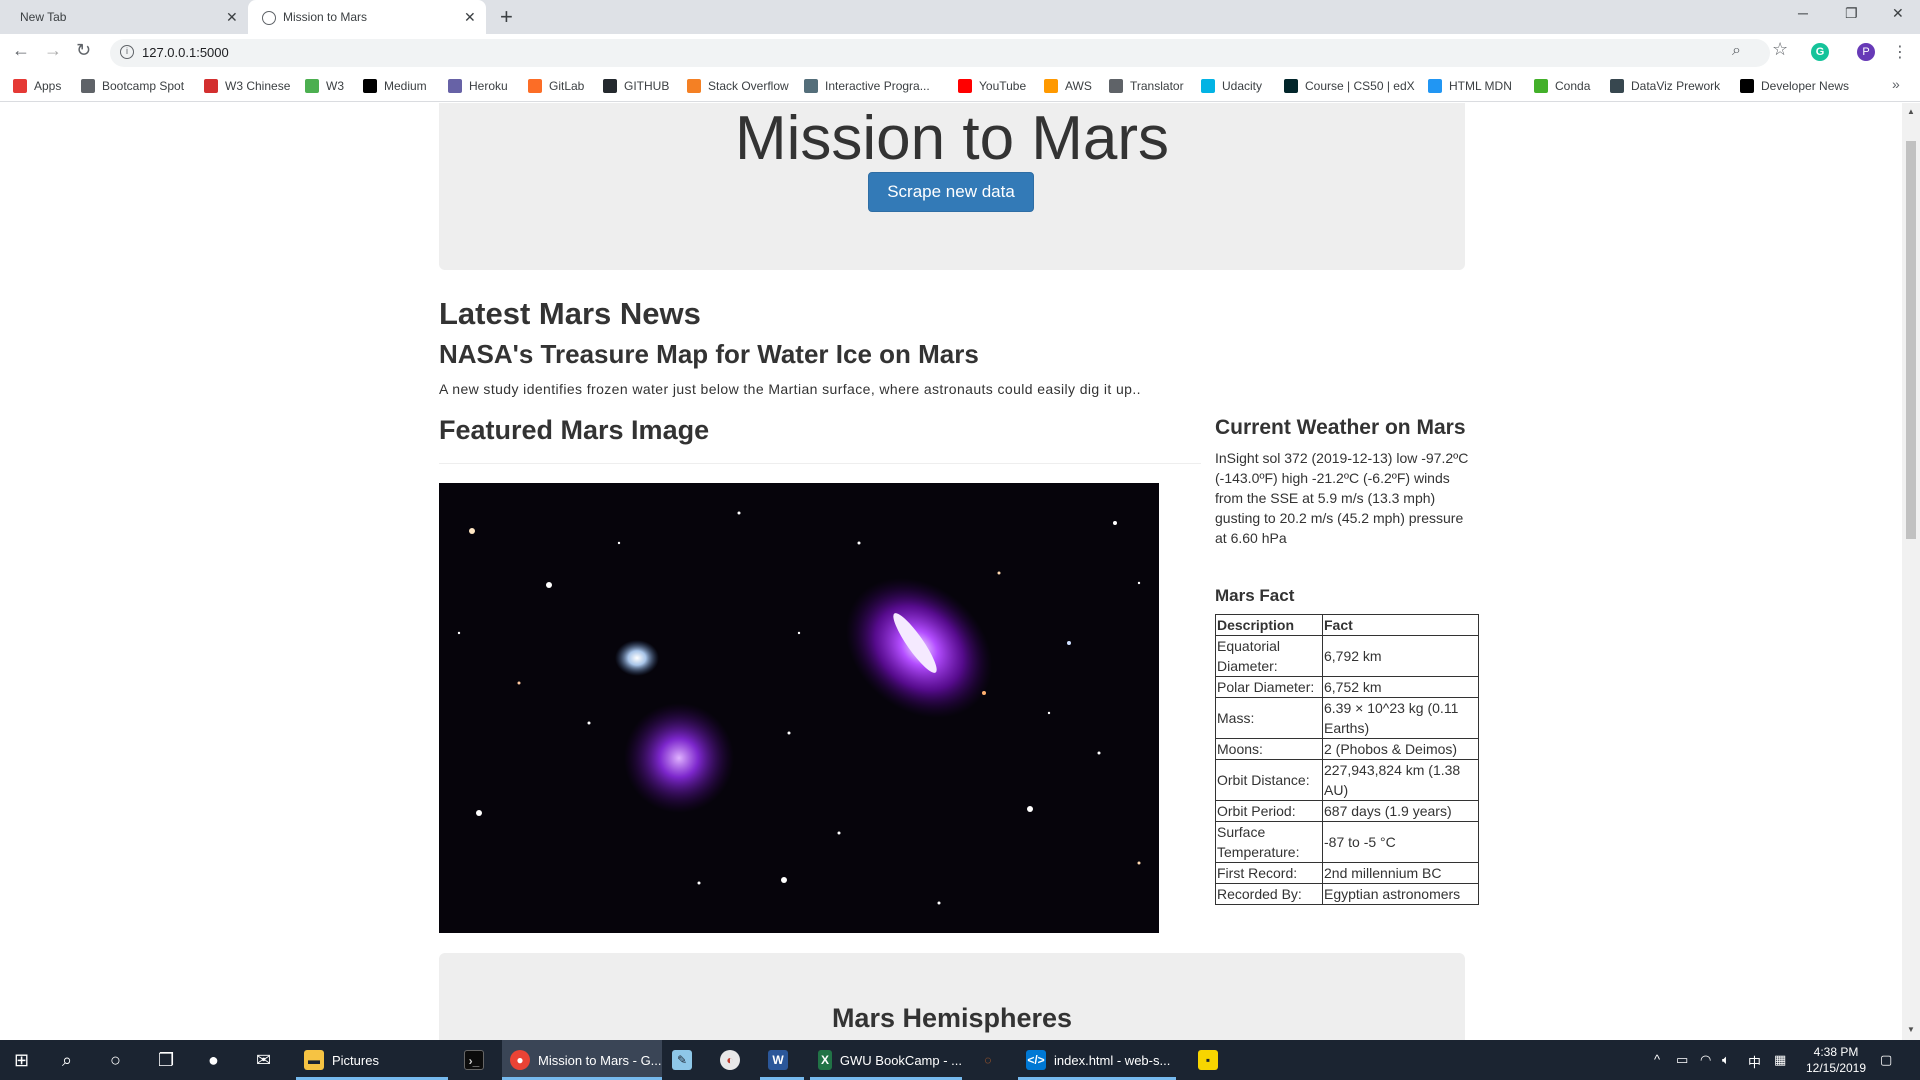 The width and height of the screenshot is (1920, 1080). What do you see at coordinates (1400, 718) in the screenshot?
I see `fact-value: 6.39 × 10^23 kg (0.11 Earths)` at bounding box center [1400, 718].